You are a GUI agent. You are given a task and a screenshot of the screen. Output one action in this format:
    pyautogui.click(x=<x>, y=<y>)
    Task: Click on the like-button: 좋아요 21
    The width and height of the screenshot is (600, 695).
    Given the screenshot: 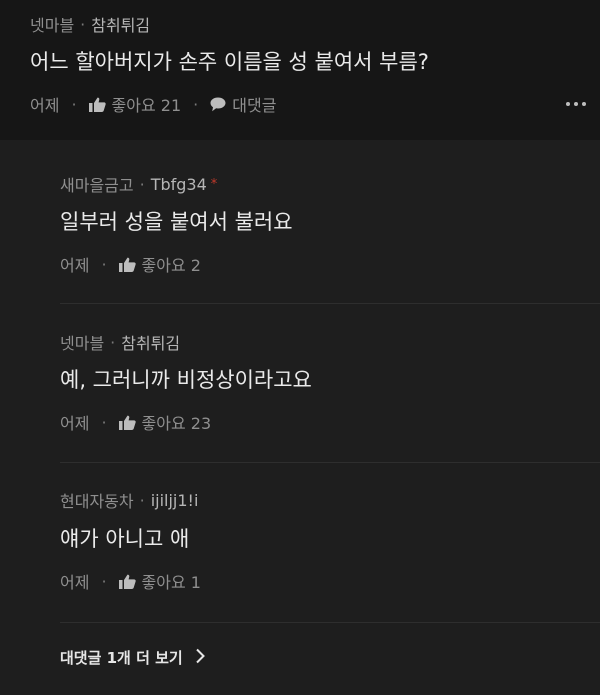 What is the action you would take?
    pyautogui.click(x=135, y=104)
    